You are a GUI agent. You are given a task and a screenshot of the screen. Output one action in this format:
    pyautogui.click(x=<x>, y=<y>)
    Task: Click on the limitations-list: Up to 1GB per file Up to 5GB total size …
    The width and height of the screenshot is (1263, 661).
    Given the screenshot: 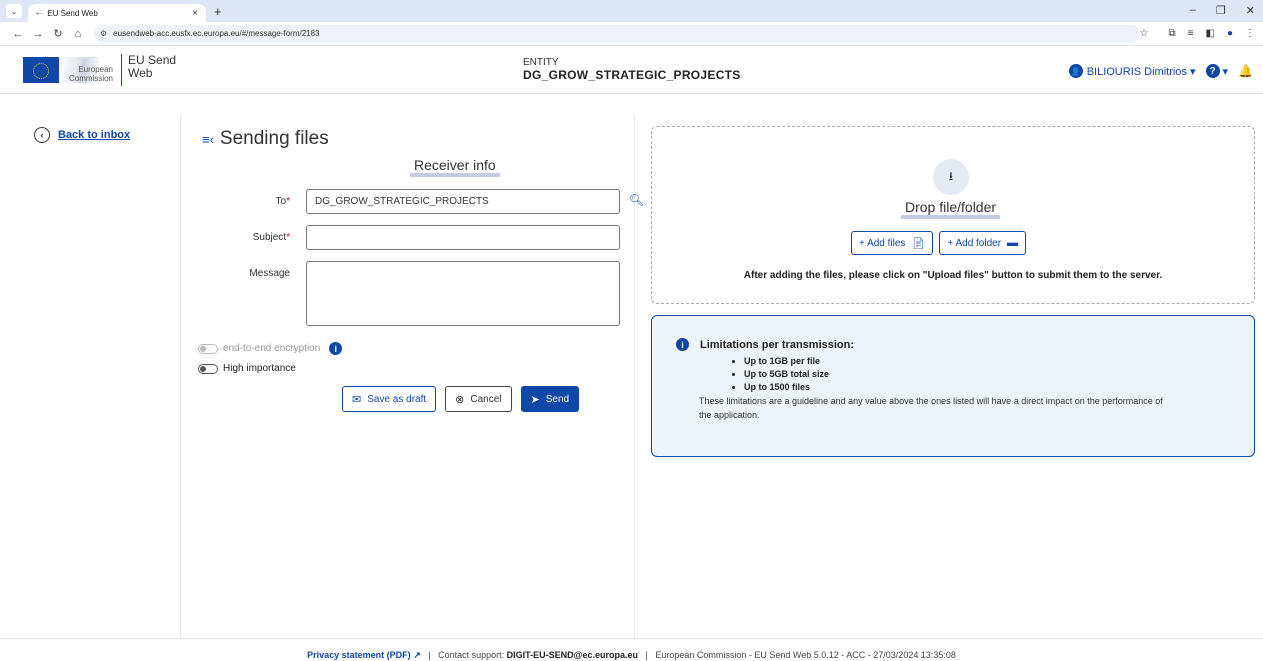 What is the action you would take?
    pyautogui.click(x=999, y=374)
    